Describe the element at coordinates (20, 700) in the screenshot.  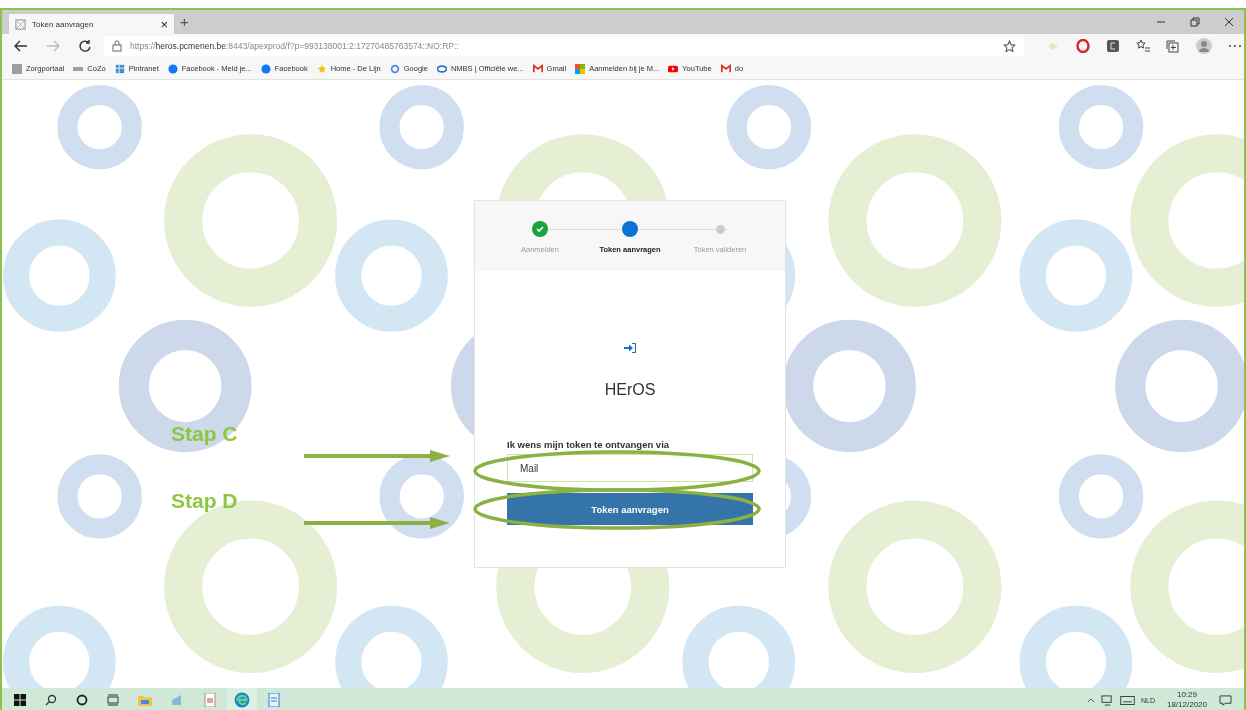
I see `start-icon` at that location.